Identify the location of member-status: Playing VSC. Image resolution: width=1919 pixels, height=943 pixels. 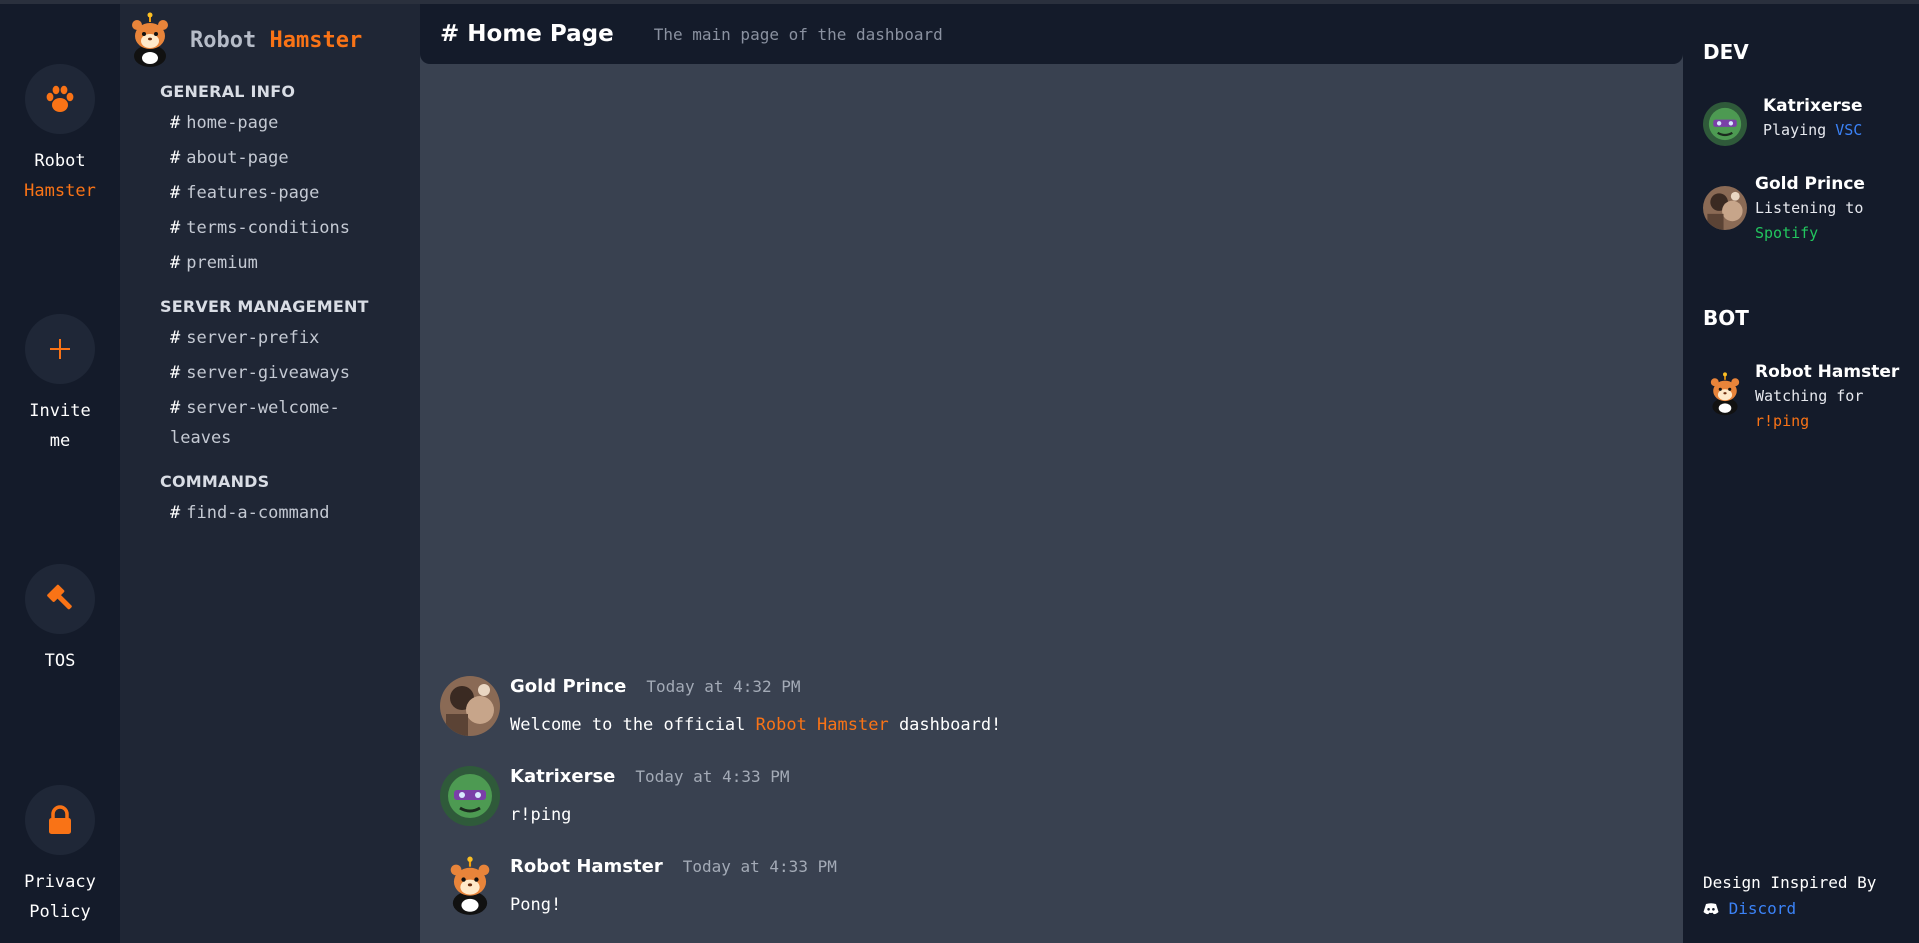
(1841, 130).